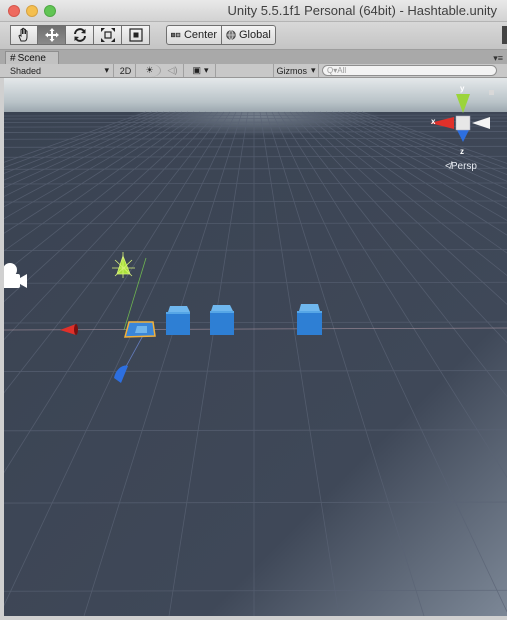 Image resolution: width=507 pixels, height=620 pixels. I want to click on move-tool-button, so click(52, 35).